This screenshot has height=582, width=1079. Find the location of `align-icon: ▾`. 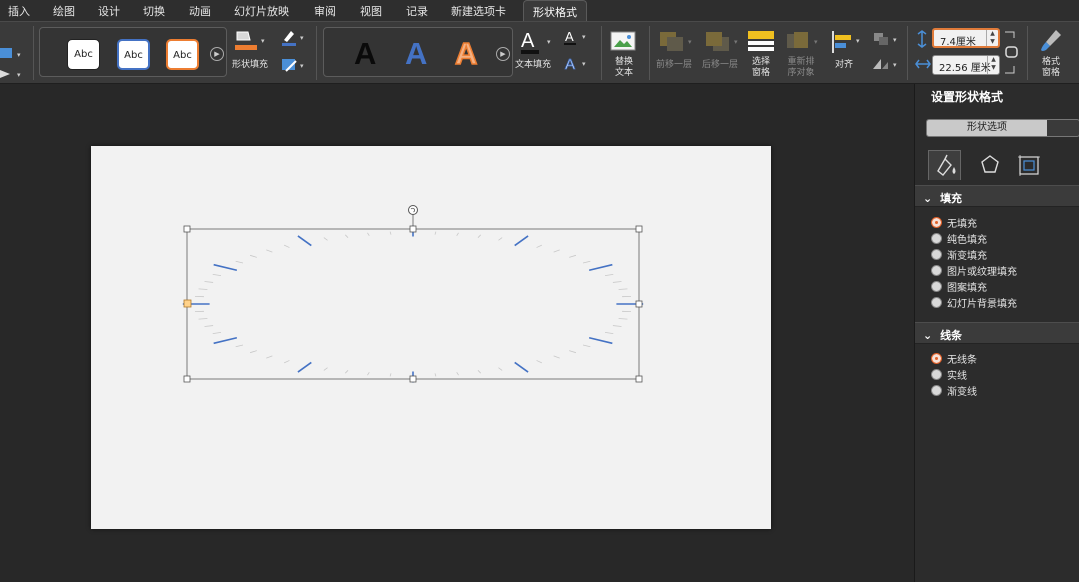

align-icon: ▾ is located at coordinates (847, 42).